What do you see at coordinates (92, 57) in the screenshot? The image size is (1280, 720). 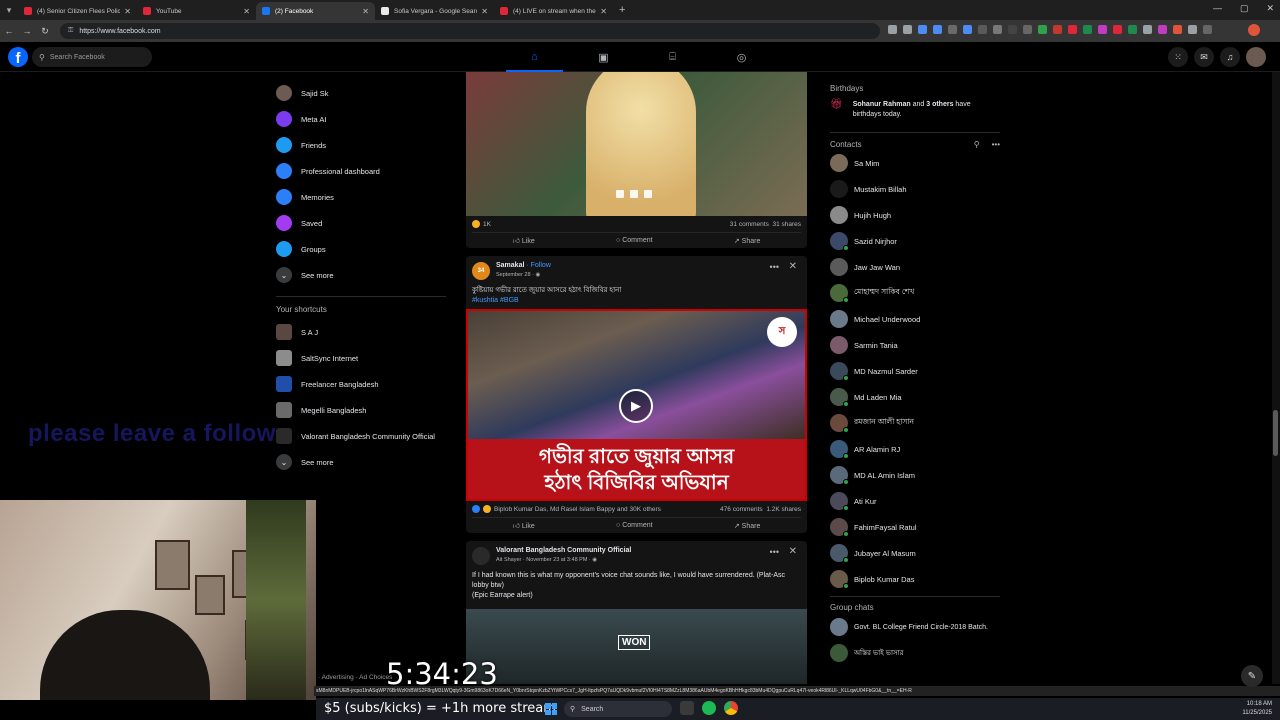 I see `facebook-search-input: ⚲ Search Facebook` at bounding box center [92, 57].